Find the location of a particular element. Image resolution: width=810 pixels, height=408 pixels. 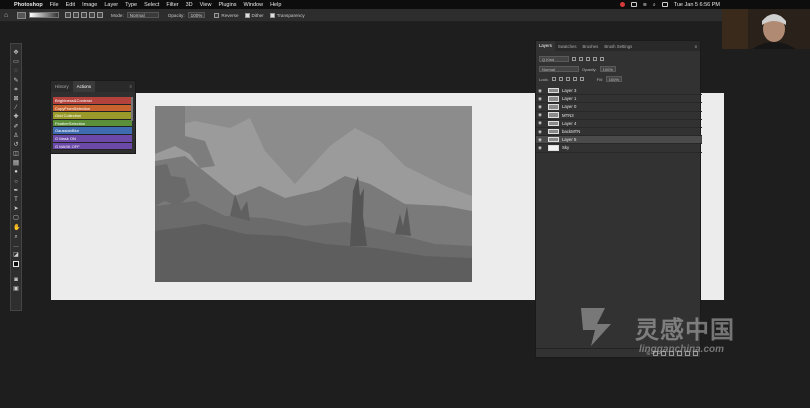

tab-swatches: Swatches is located at coordinates (567, 46).